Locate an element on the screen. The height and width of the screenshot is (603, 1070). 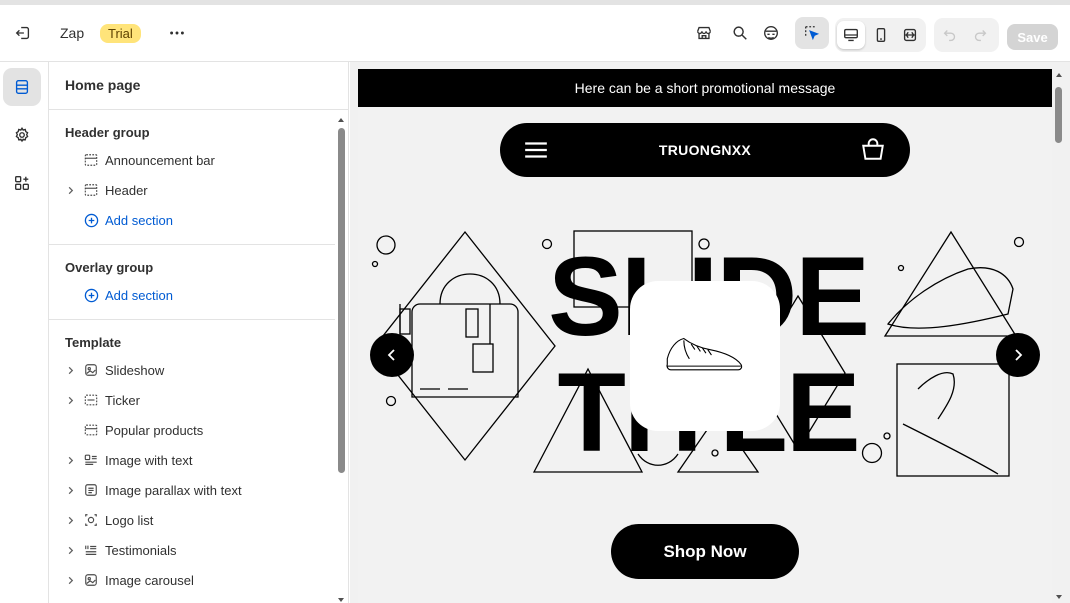
settings-icon is located at coordinates (22, 135).